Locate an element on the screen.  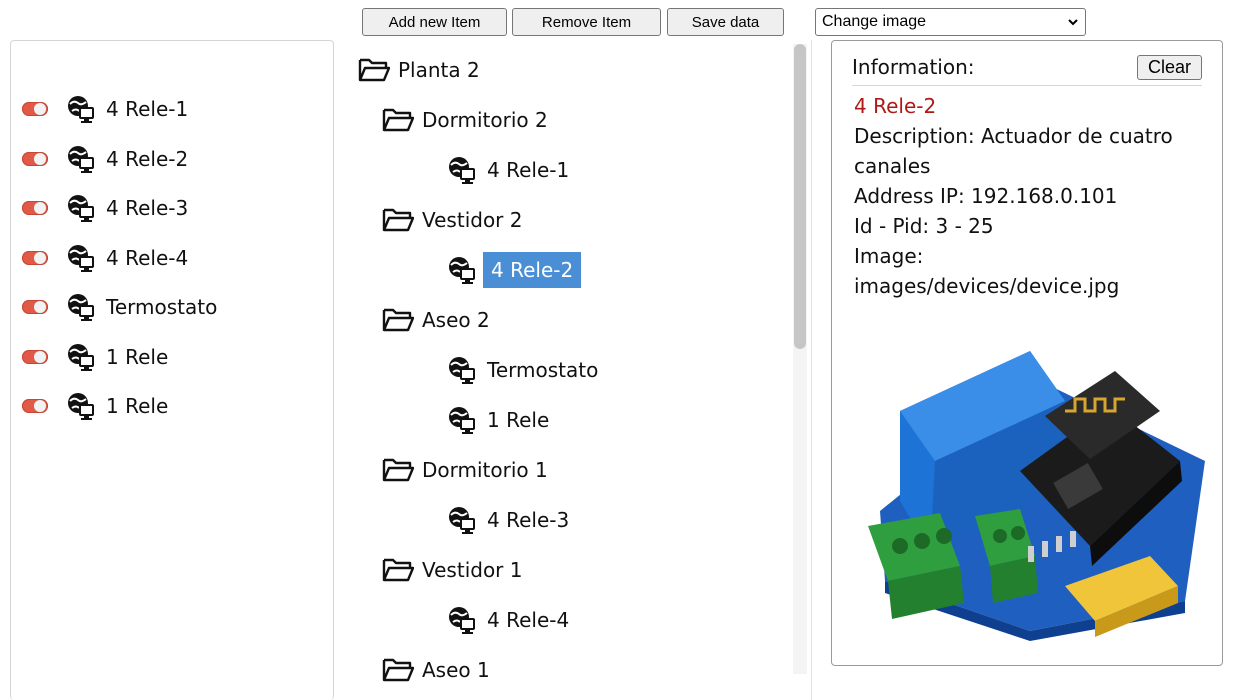
device-list-item: 4 Rele-1 is located at coordinates (105, 109).